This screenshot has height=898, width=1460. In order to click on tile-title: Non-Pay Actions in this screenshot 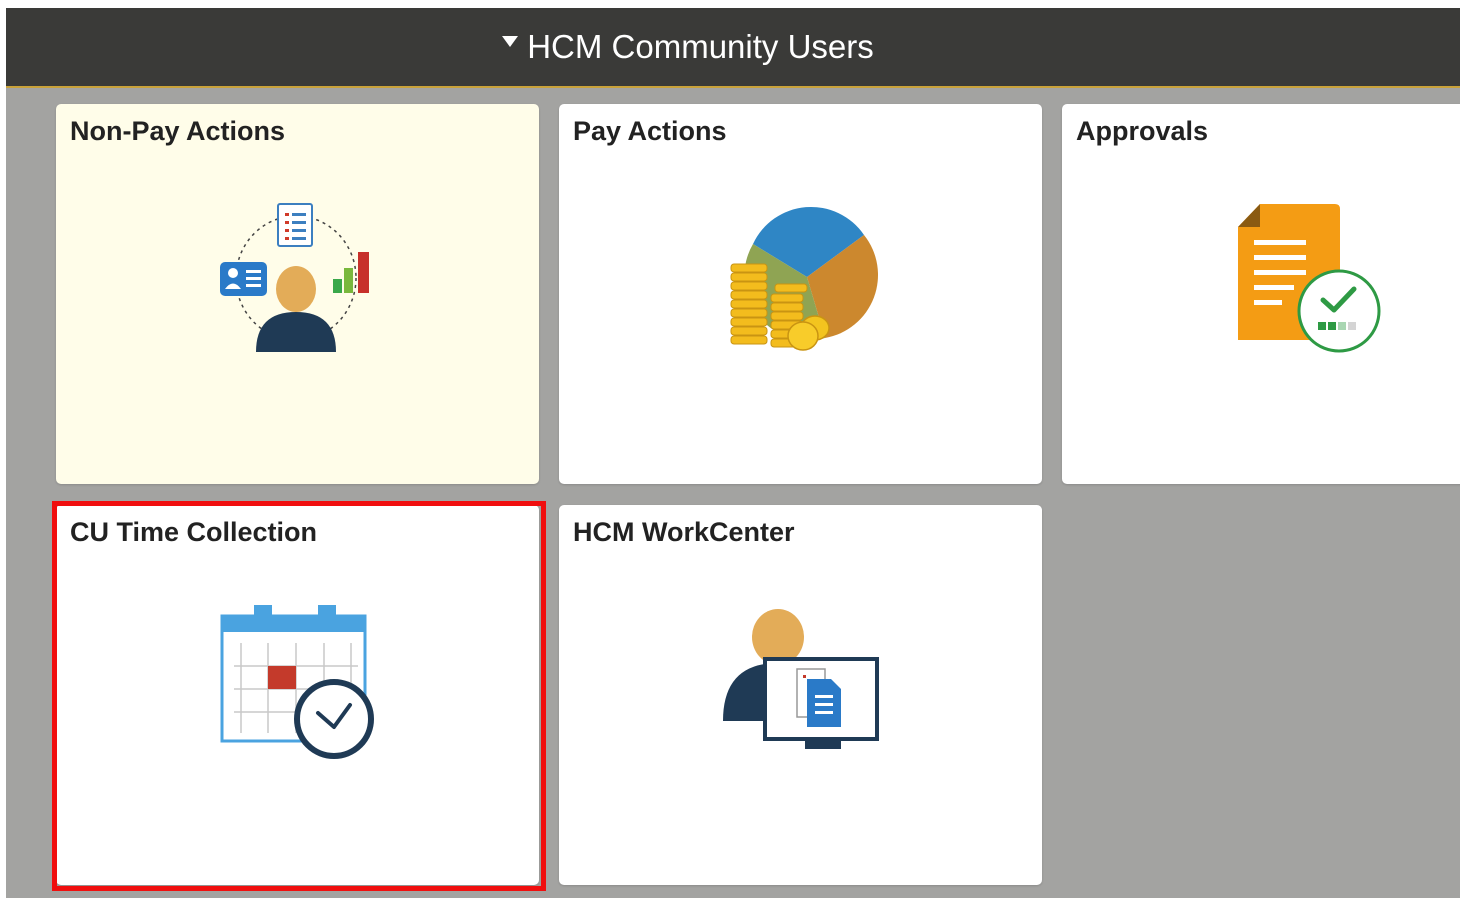, I will do `click(178, 131)`.